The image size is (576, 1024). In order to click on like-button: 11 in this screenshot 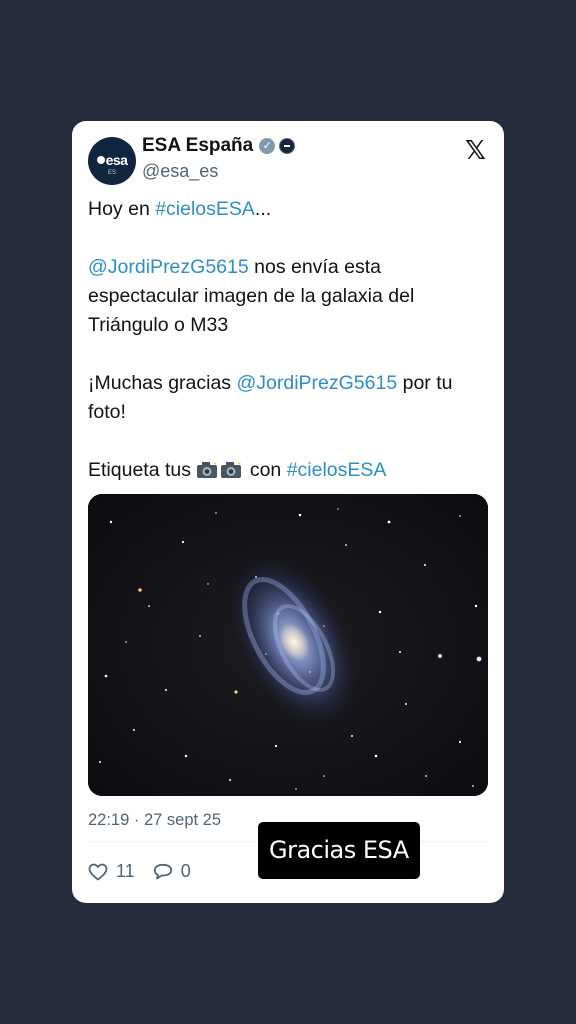, I will do `click(111, 871)`.